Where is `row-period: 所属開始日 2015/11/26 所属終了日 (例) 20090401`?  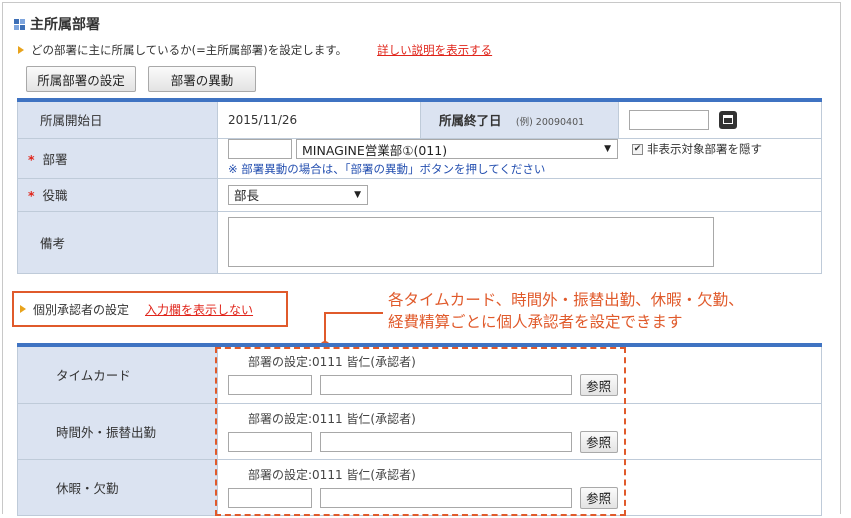
row-period: 所属開始日 2015/11/26 所属終了日 (例) 20090401 is located at coordinates (419, 119).